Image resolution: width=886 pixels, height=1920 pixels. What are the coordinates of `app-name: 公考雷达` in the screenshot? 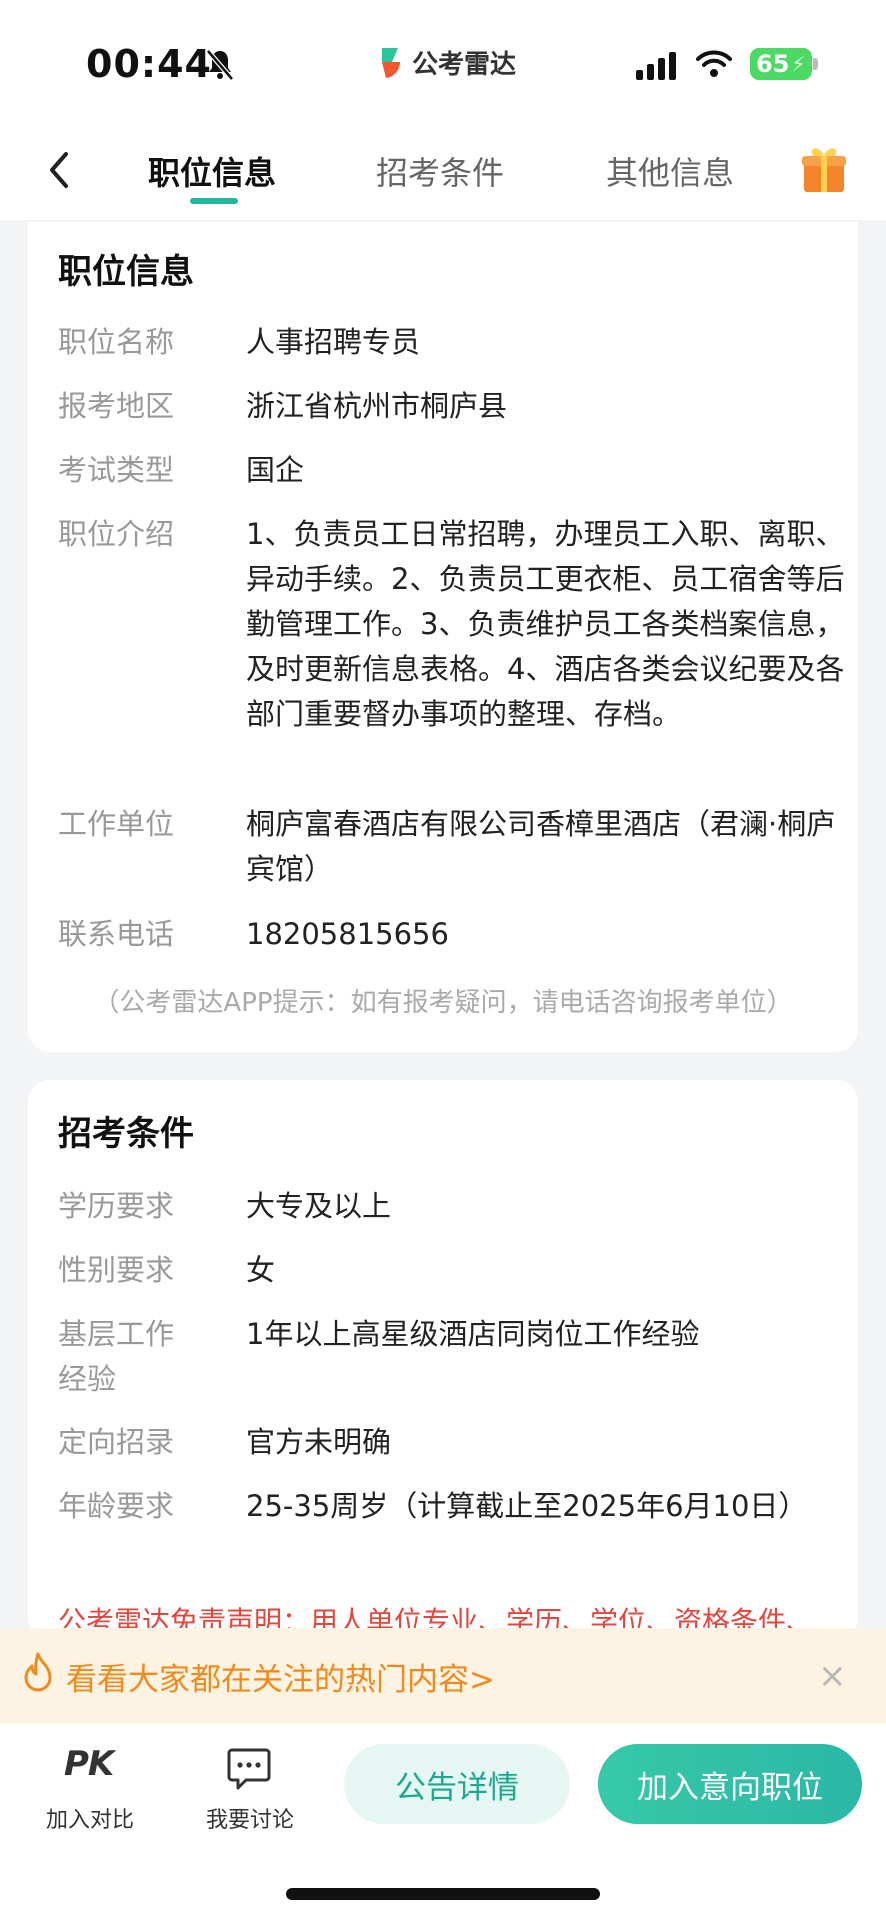 It's located at (464, 65).